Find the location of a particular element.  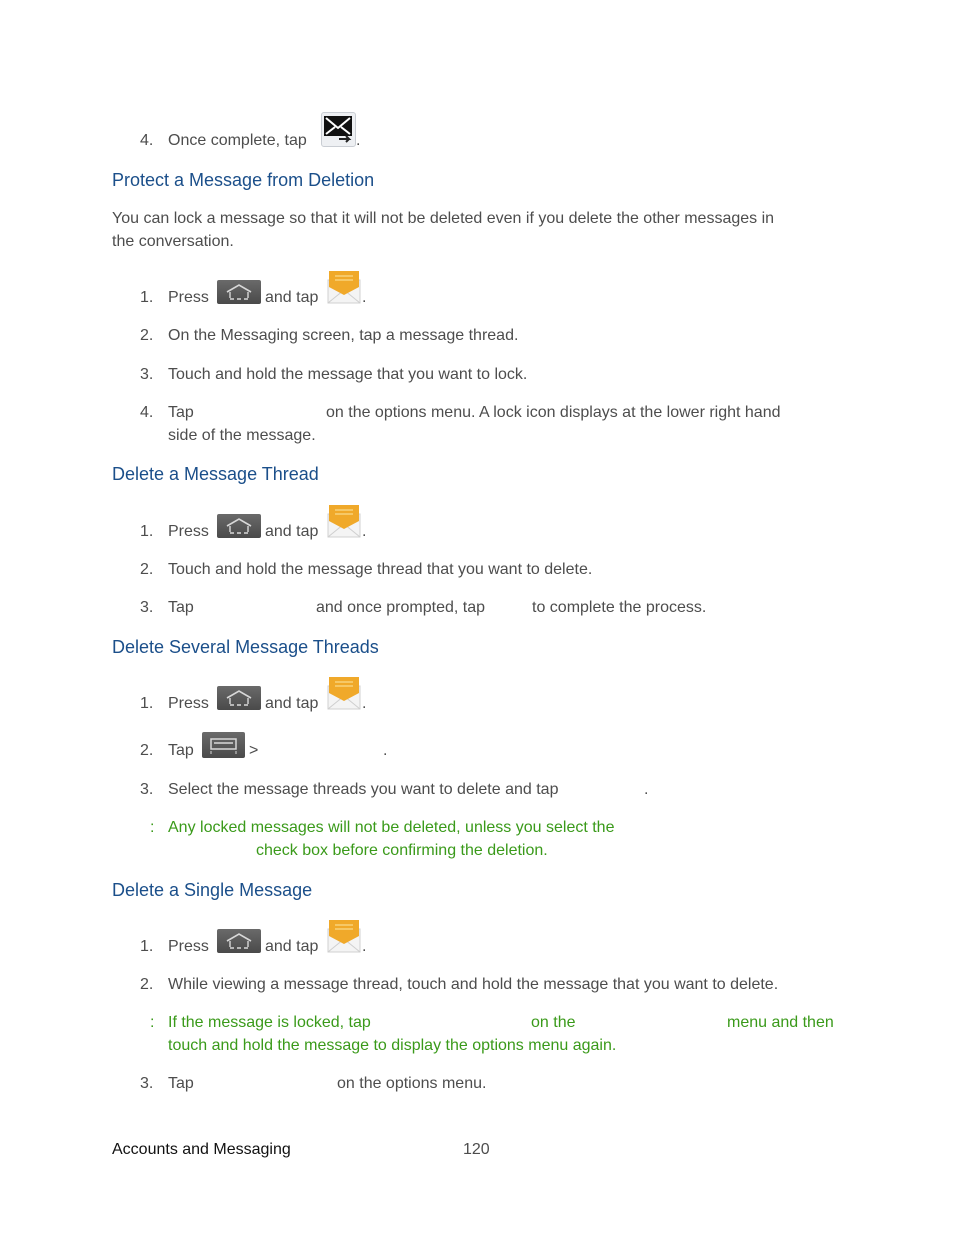

note-text: menu and then is located at coordinates (780, 1022).